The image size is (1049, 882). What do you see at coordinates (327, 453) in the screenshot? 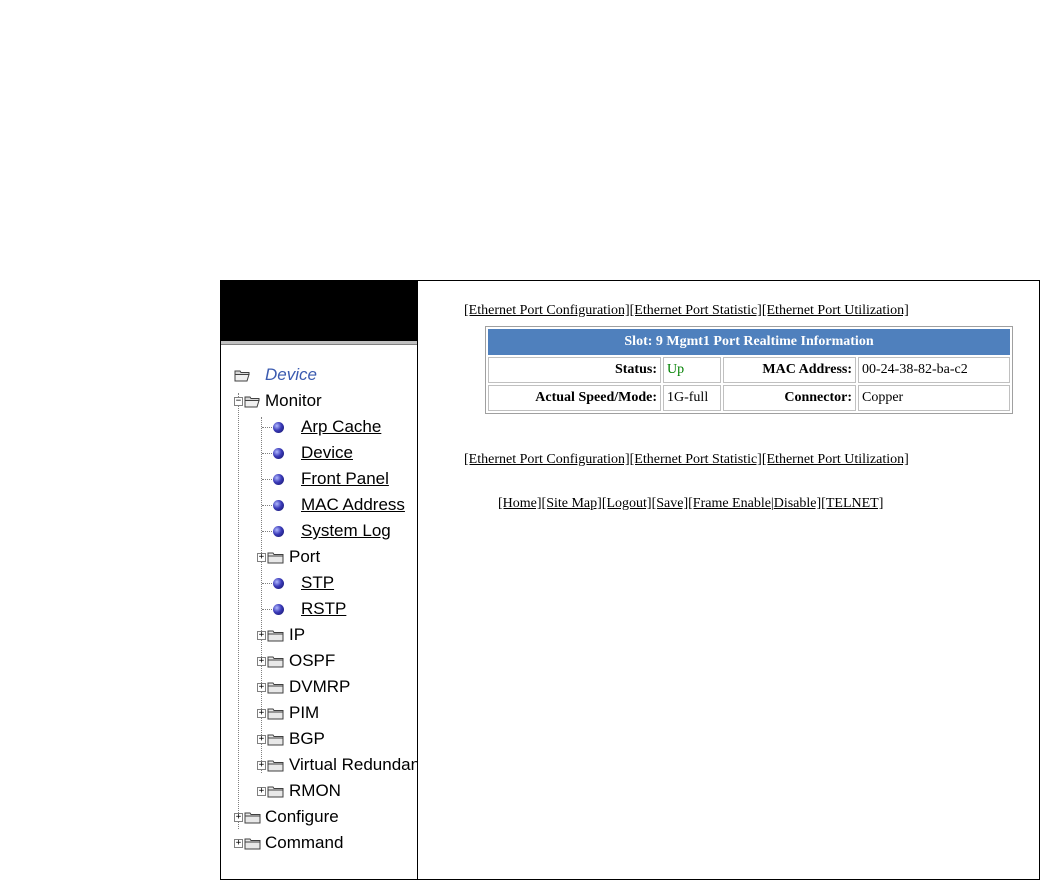
I see `tree-link-label: Device` at bounding box center [327, 453].